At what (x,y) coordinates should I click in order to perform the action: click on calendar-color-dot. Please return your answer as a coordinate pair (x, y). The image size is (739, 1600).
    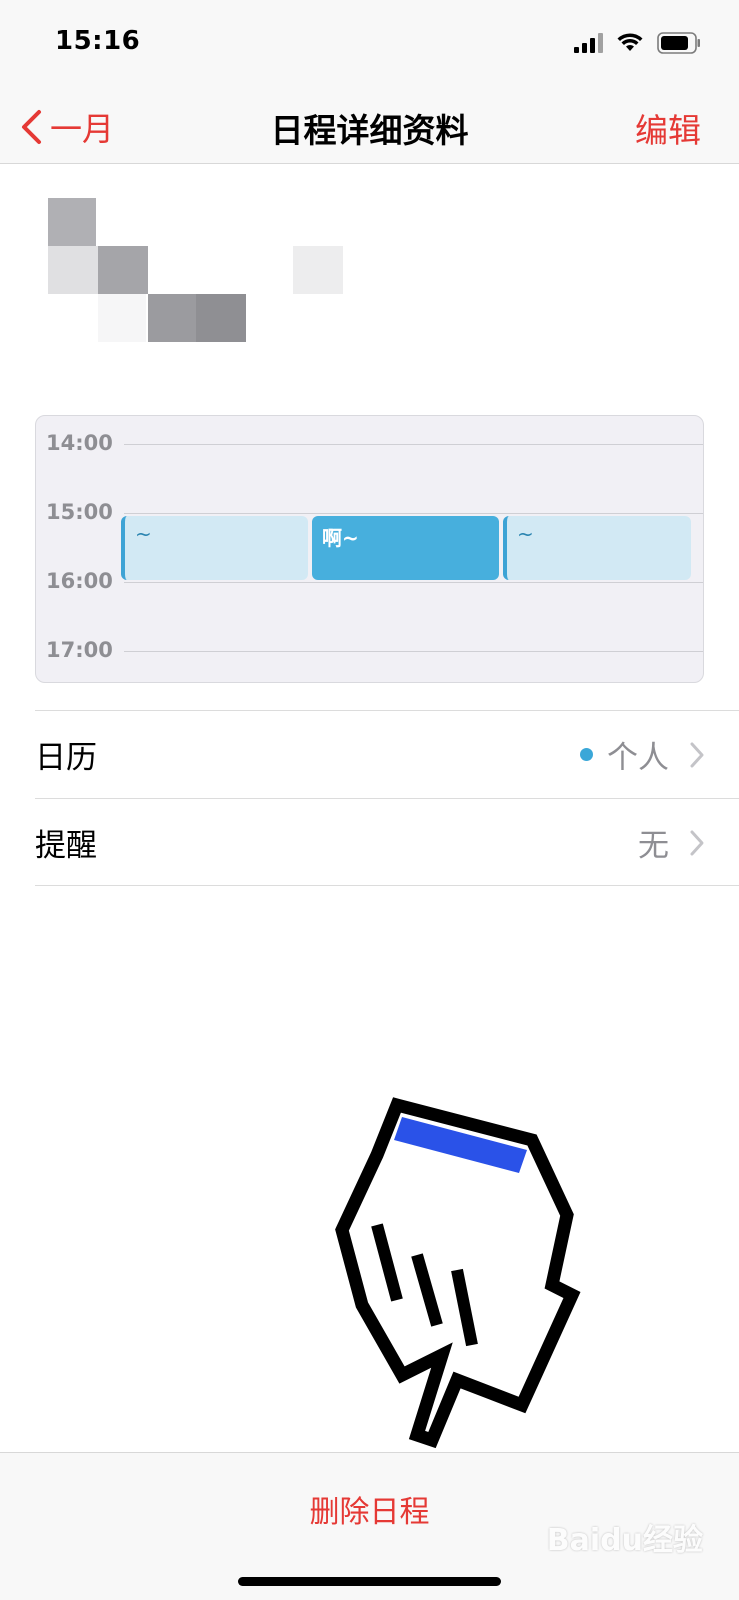
    Looking at the image, I should click on (586, 754).